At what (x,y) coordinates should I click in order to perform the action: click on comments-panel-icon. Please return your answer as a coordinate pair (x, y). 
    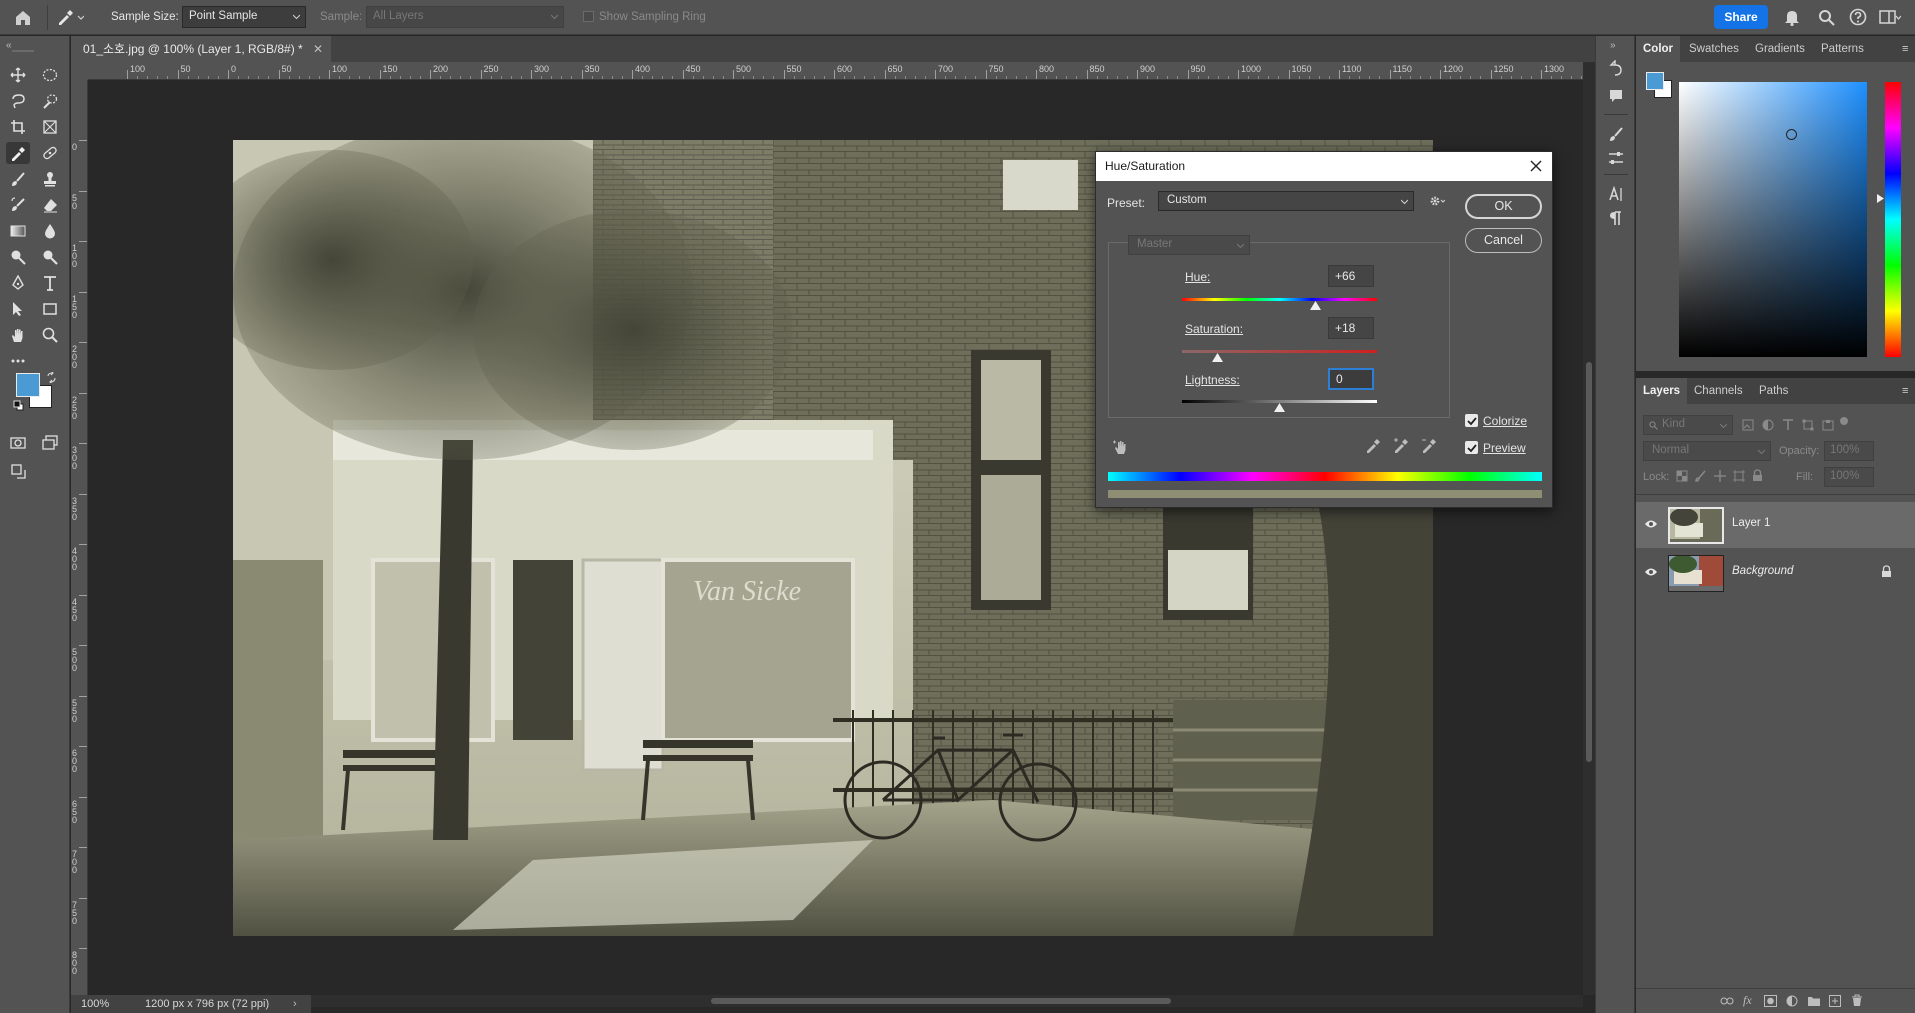
    Looking at the image, I should click on (1616, 96).